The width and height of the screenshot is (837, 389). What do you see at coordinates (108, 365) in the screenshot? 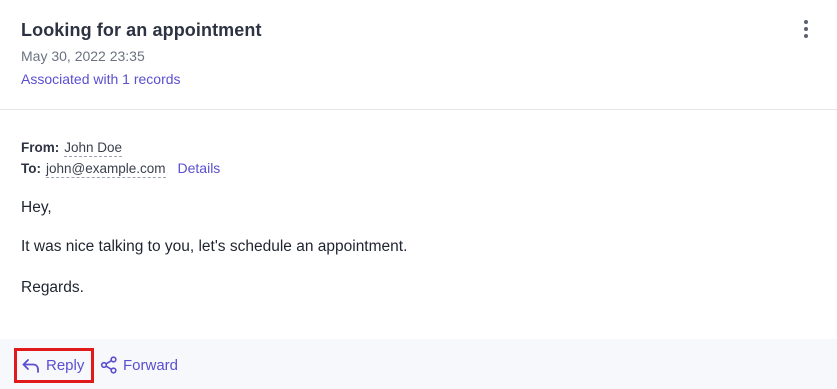
I see `share-icon` at bounding box center [108, 365].